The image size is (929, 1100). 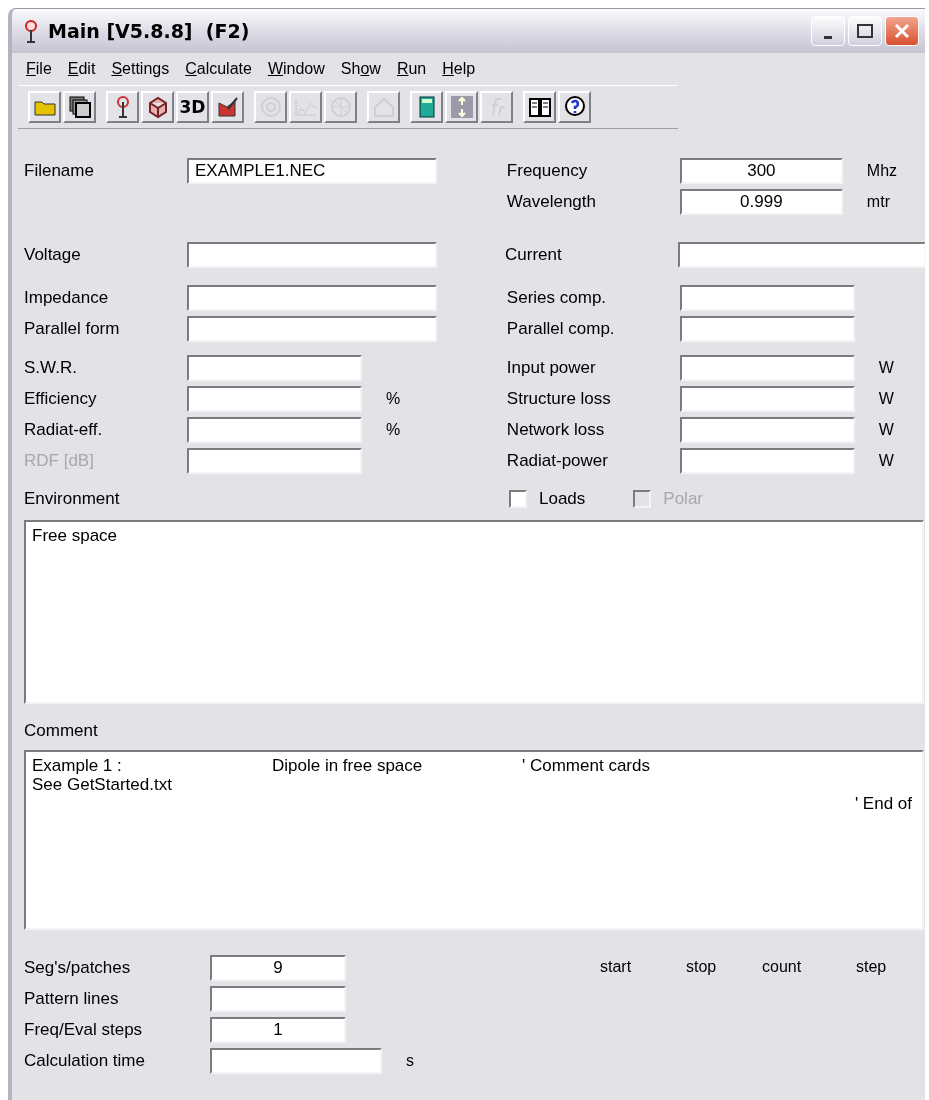 What do you see at coordinates (78, 967) in the screenshot?
I see `field-label: Seg's/patches` at bounding box center [78, 967].